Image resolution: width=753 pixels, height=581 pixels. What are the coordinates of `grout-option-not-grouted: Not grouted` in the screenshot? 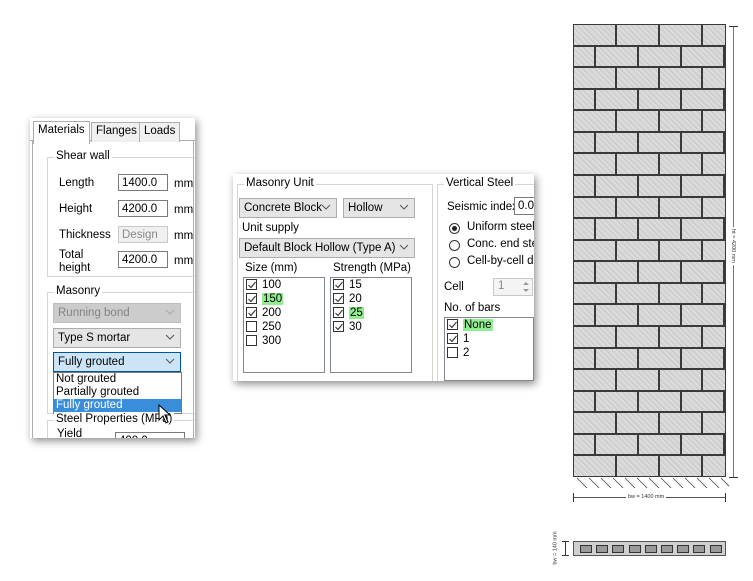 It's located at (117, 379).